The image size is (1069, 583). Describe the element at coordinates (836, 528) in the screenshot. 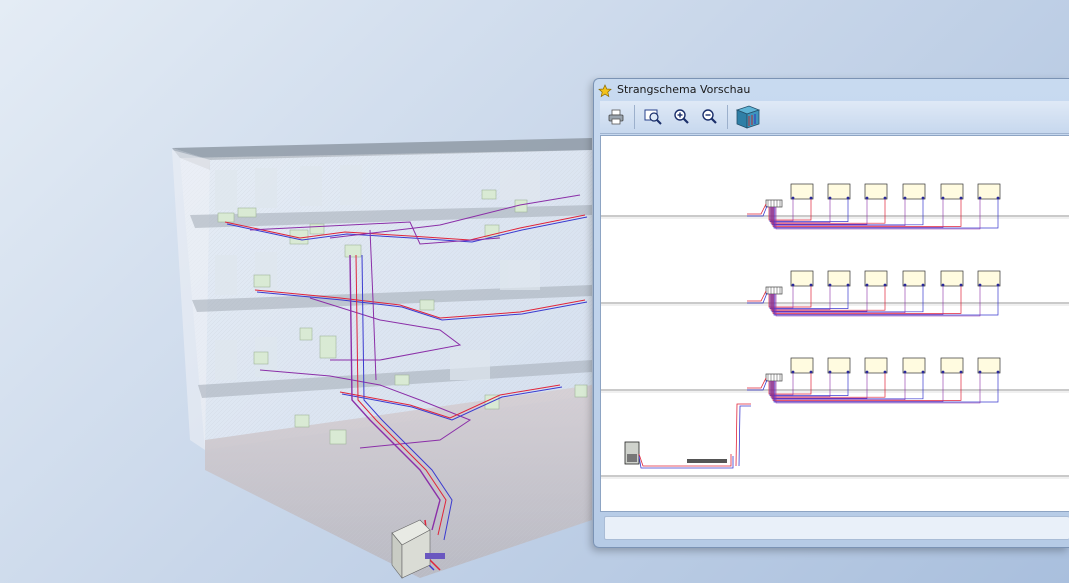

I see `status-bar` at that location.